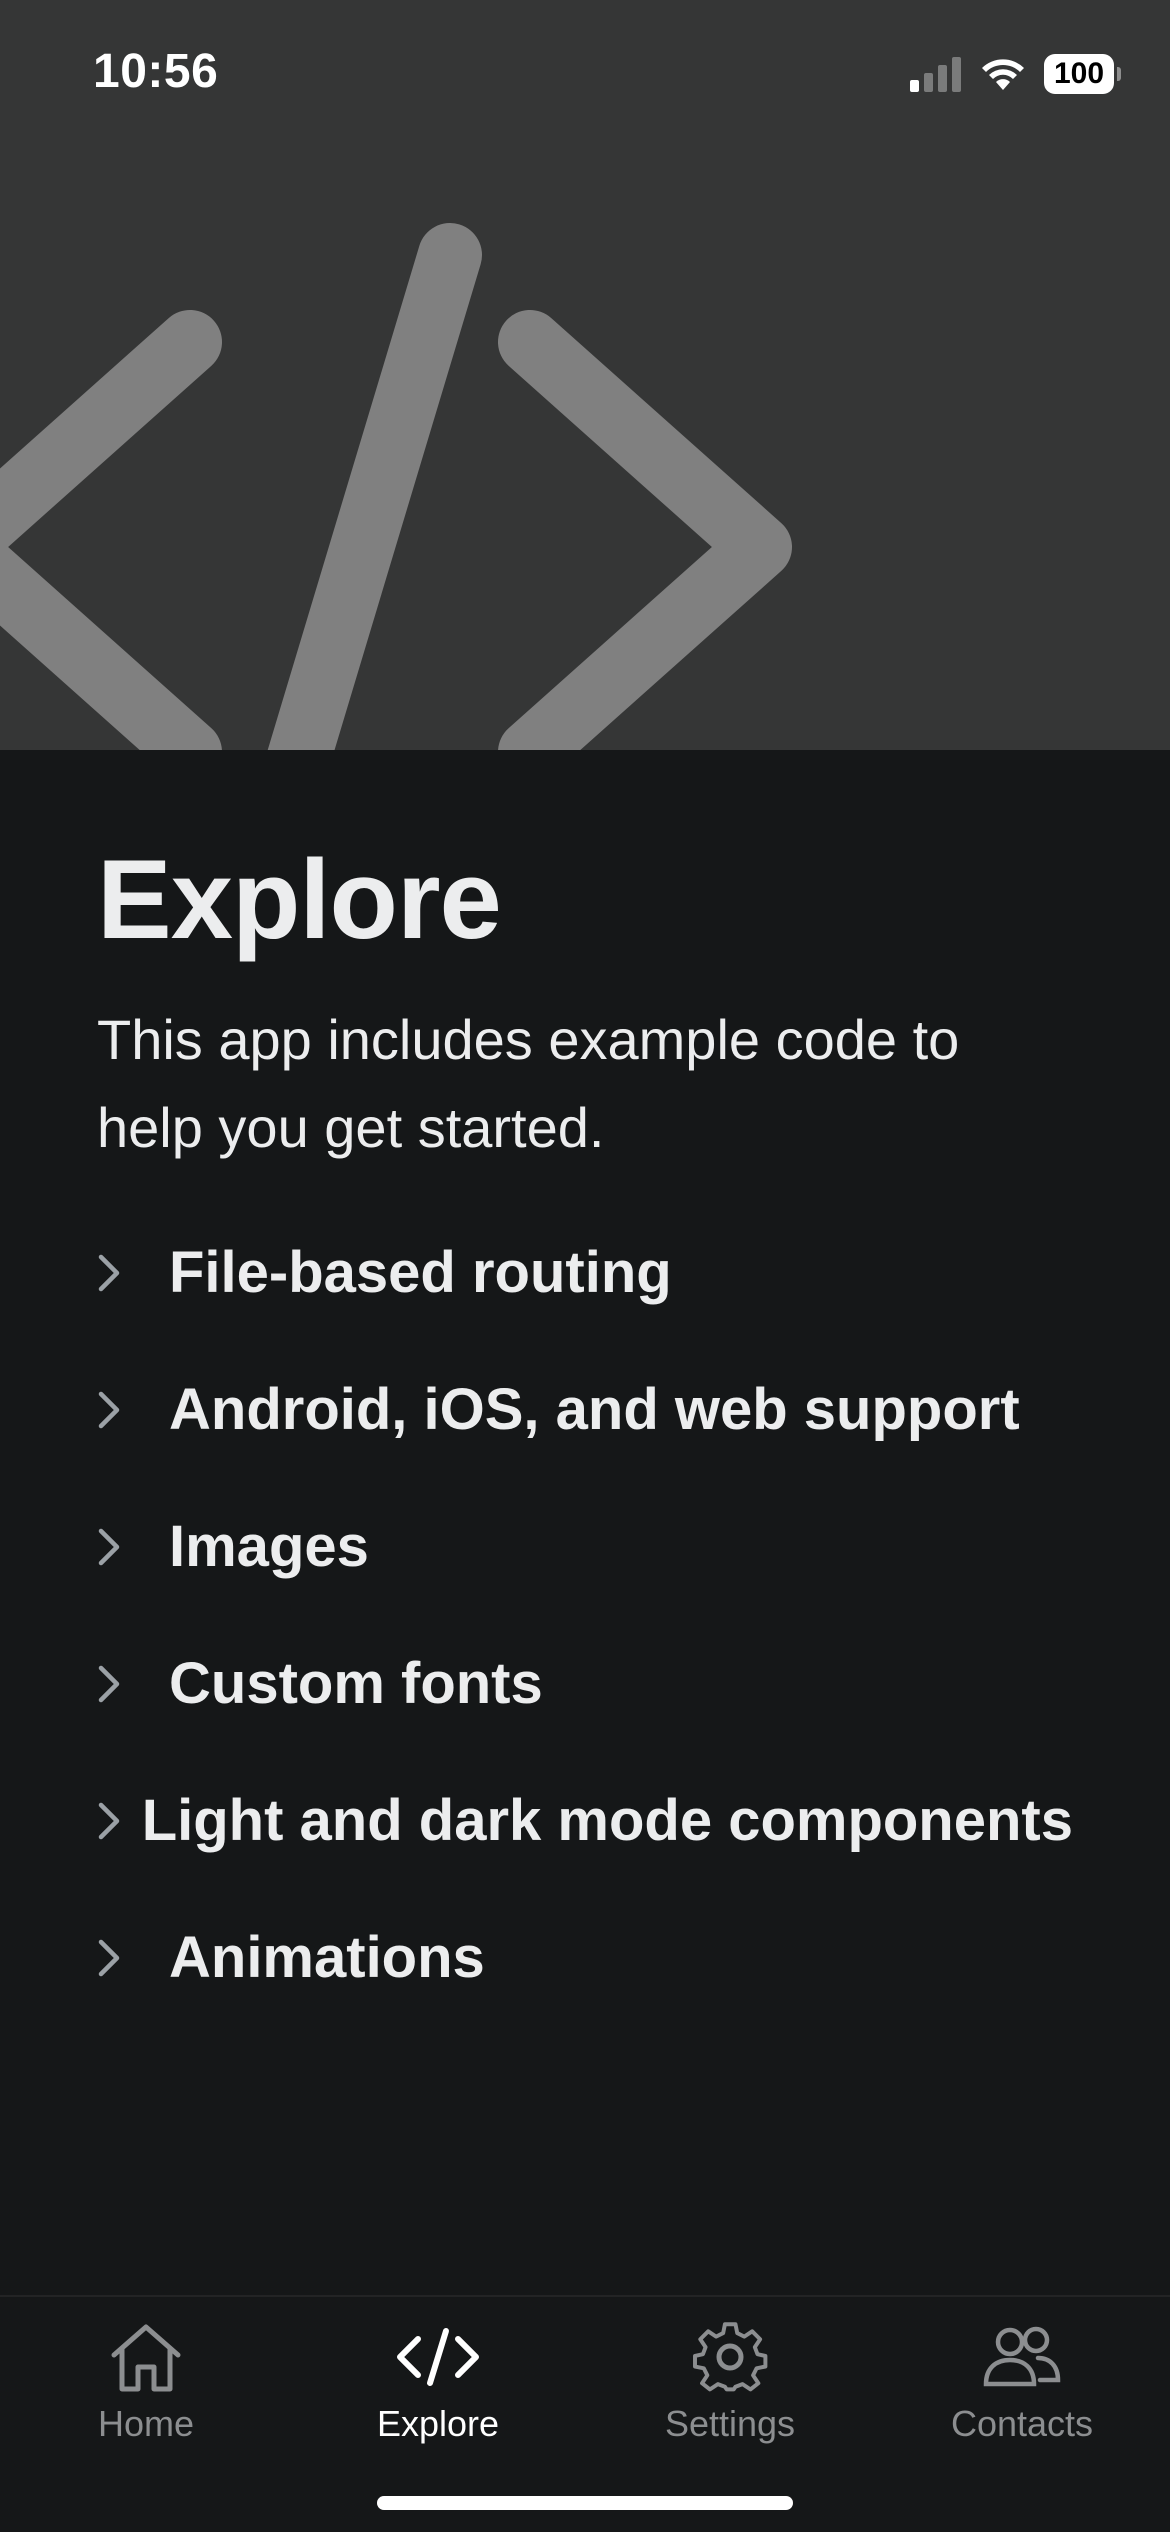  I want to click on tab-label: Explore, so click(438, 2423).